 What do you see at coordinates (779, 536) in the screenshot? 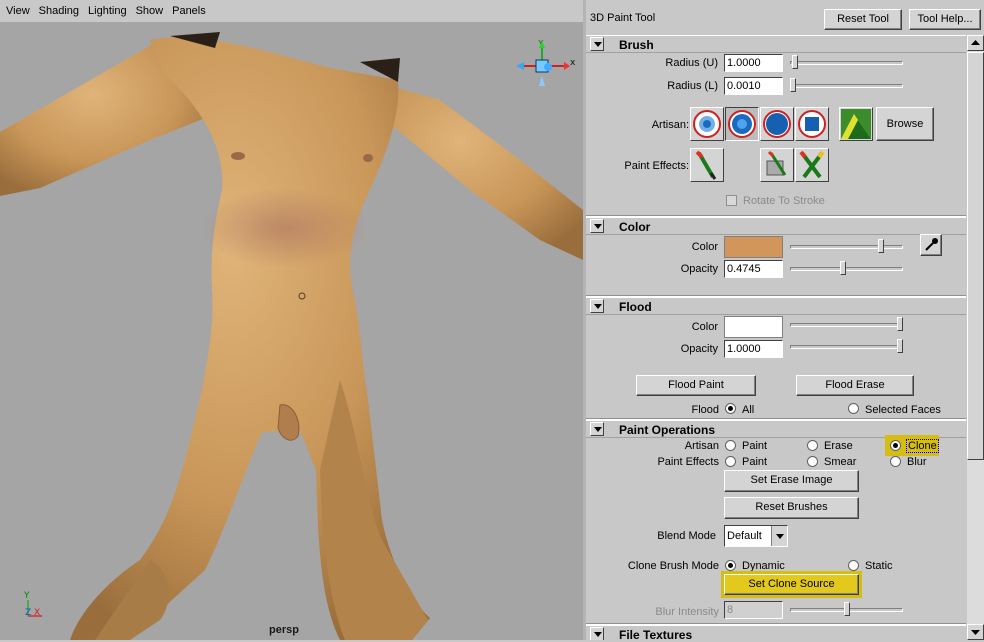
I see `chevron-down-icon` at bounding box center [779, 536].